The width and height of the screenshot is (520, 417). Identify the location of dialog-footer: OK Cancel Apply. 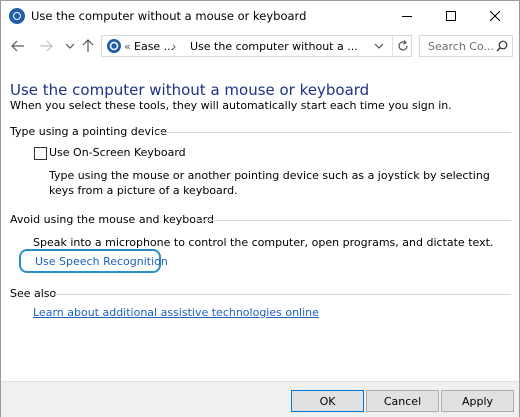
(260, 399).